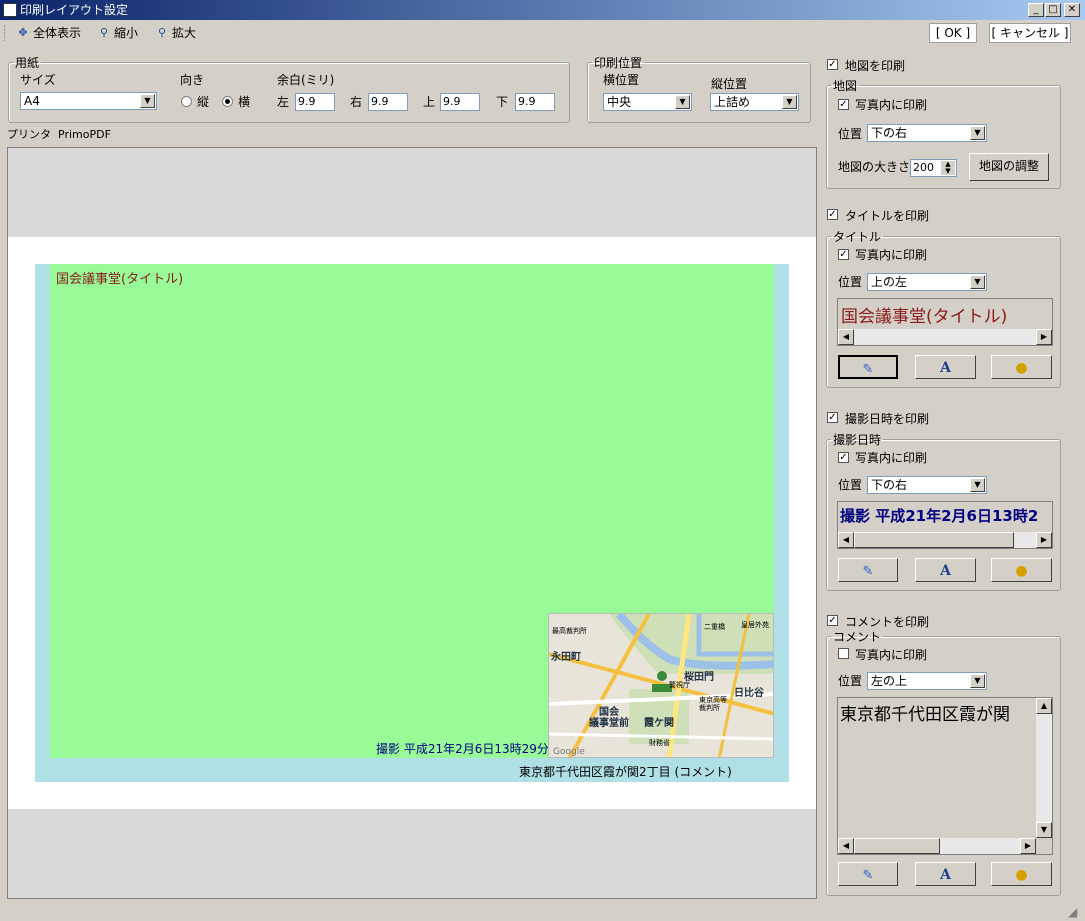  I want to click on print-comment-checkbox: ✓, so click(832, 620).